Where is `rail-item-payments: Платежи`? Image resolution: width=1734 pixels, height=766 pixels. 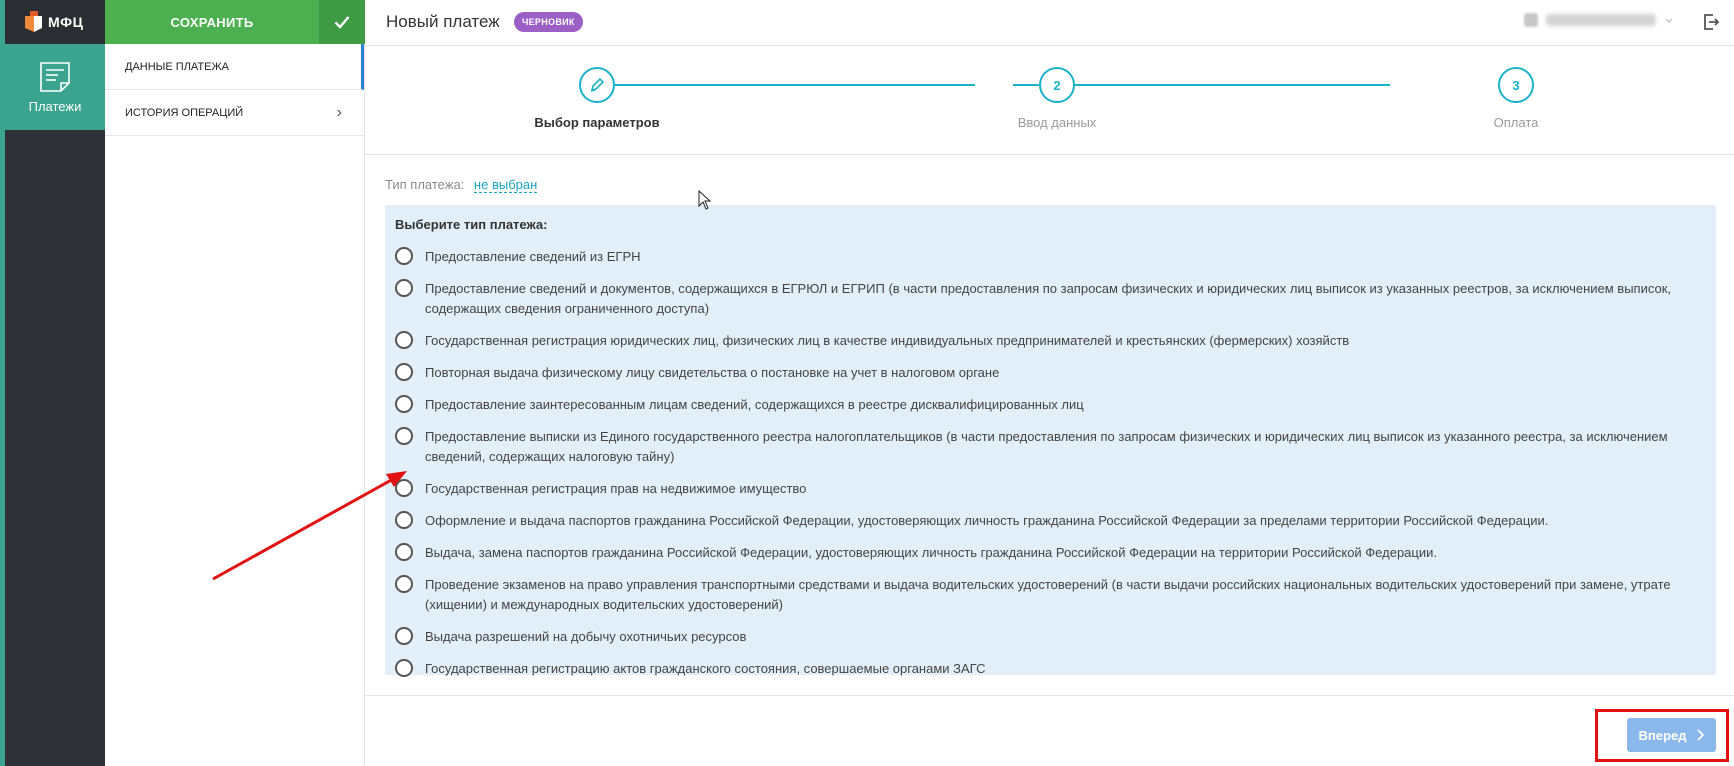 rail-item-payments: Платежи is located at coordinates (55, 87).